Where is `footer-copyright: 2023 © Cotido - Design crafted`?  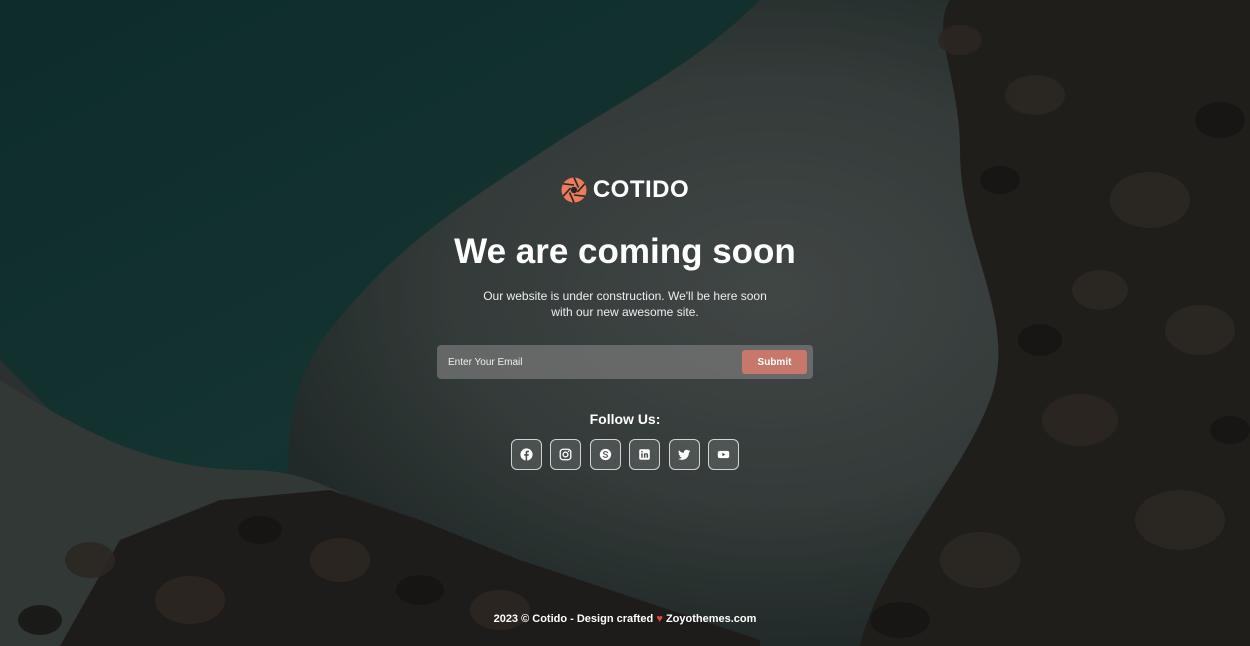
footer-copyright: 2023 © Cotido - Design crafted is located at coordinates (573, 619).